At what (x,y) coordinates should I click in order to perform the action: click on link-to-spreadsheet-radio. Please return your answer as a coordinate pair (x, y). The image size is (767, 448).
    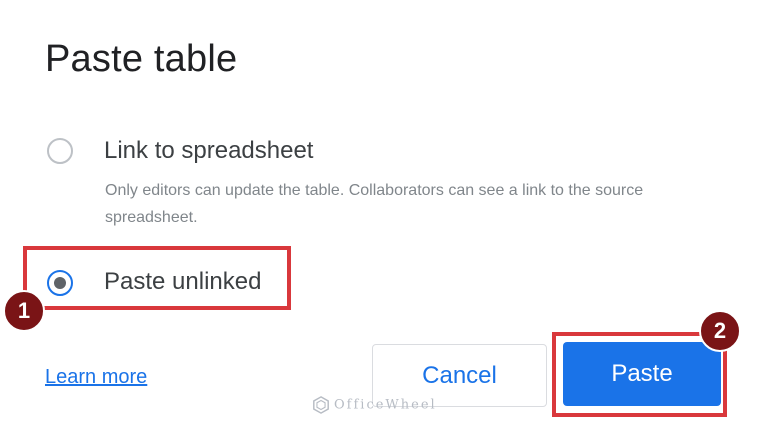
    Looking at the image, I should click on (60, 151).